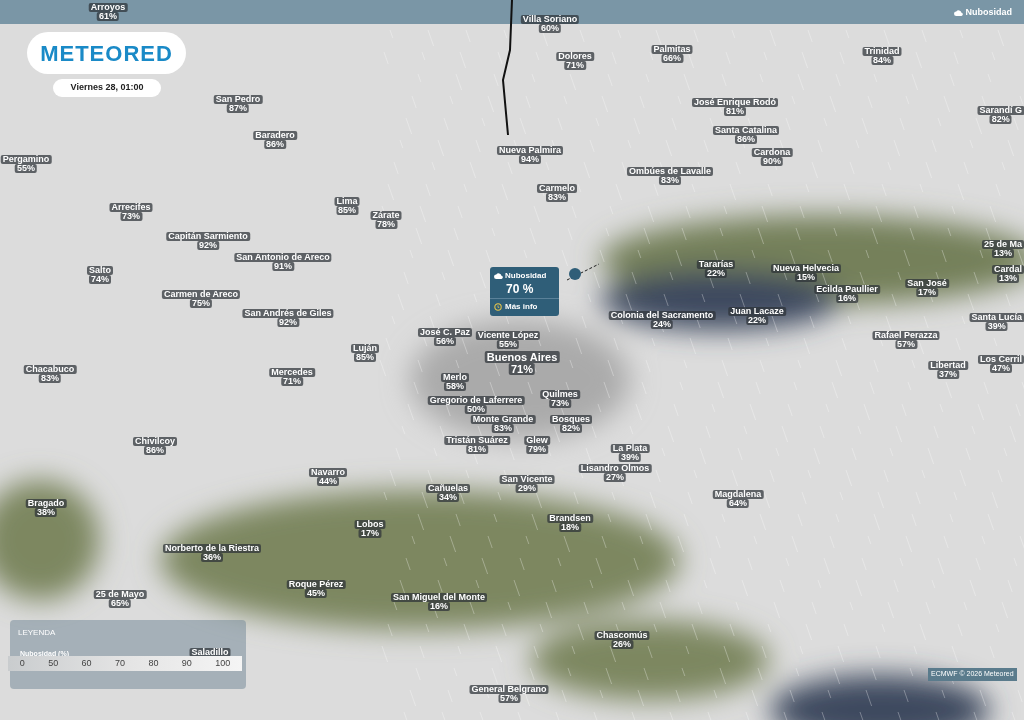 The height and width of the screenshot is (720, 1024). I want to click on cloud-percent: 58%, so click(455, 386).